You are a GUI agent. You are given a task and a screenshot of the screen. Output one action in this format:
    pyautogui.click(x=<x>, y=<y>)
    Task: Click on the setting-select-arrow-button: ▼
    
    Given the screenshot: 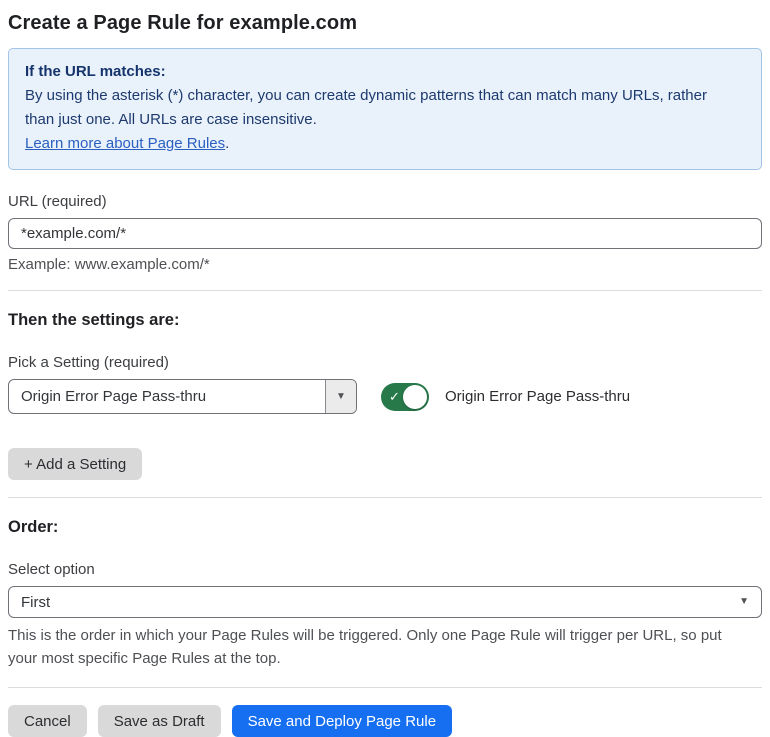 What is the action you would take?
    pyautogui.click(x=340, y=396)
    